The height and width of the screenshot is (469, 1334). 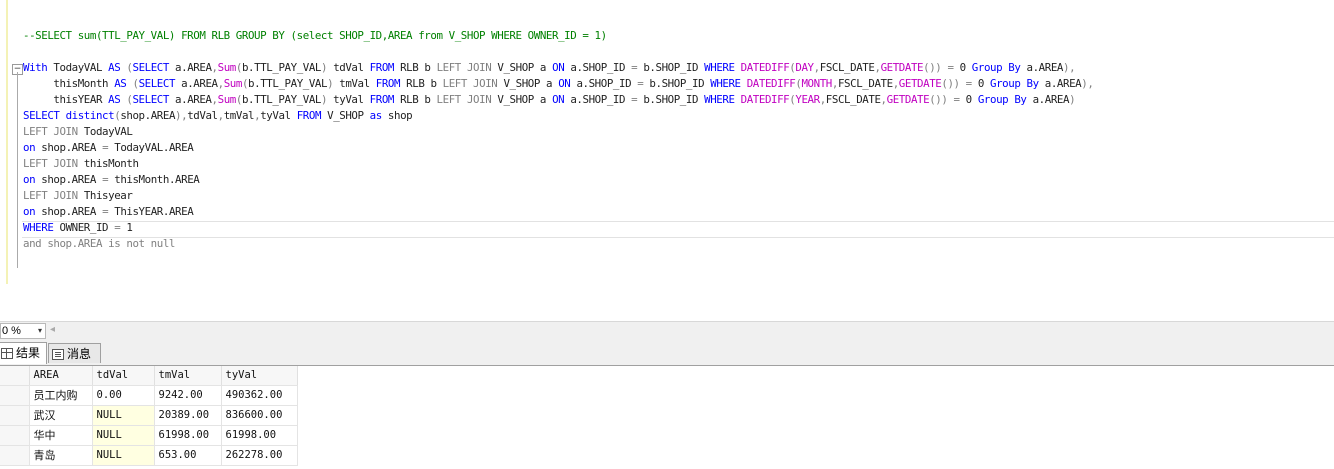 I want to click on code-token: MONTH, so click(x=816, y=83).